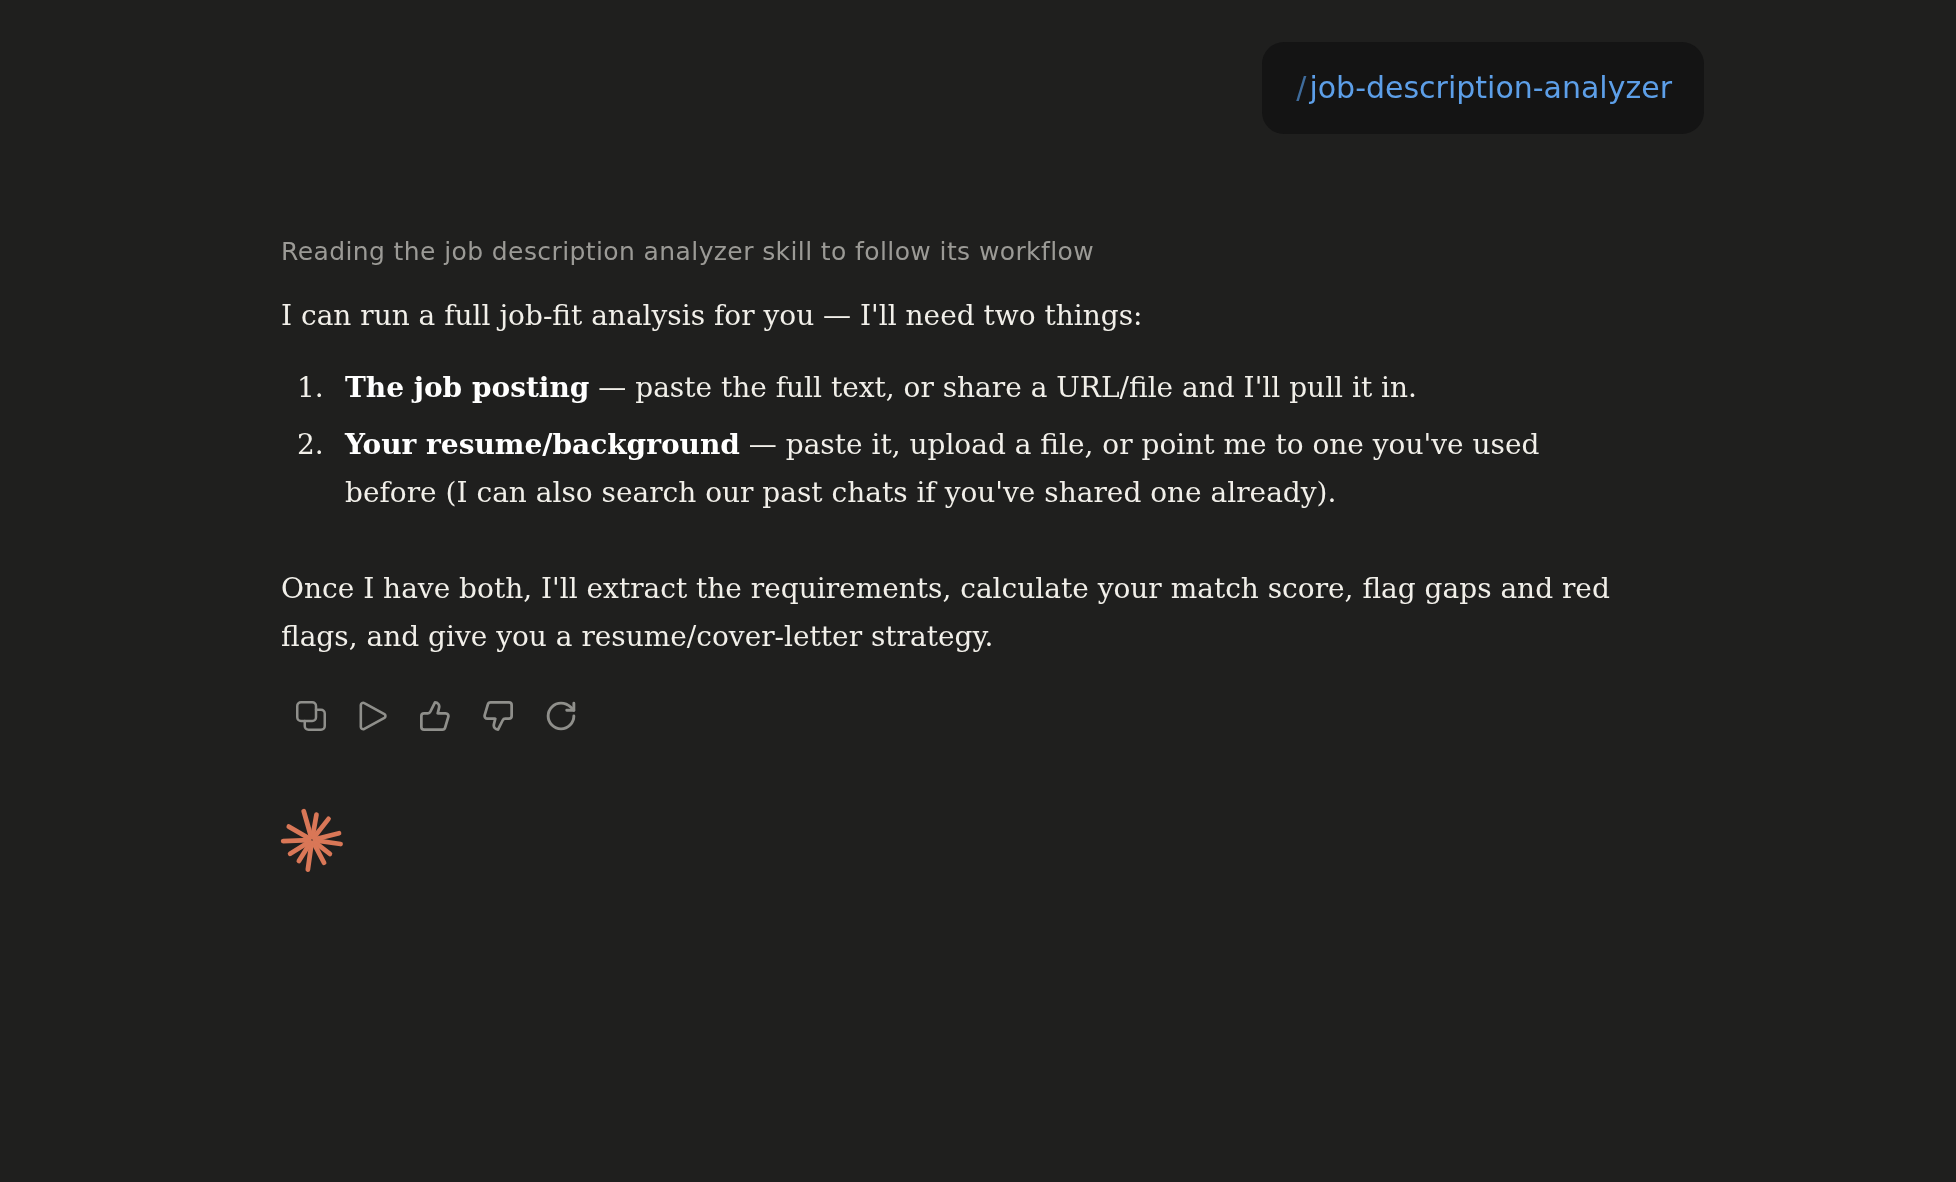 The height and width of the screenshot is (1182, 1956). I want to click on command-name: job-description-analyzer, so click(1490, 87).